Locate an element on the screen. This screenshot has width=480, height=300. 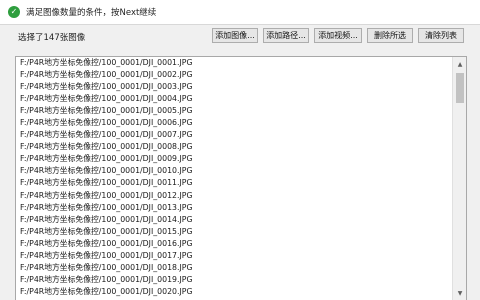
status-bar: ✓ 满足图像数量的条件，按Next继续 is located at coordinates (240, 12).